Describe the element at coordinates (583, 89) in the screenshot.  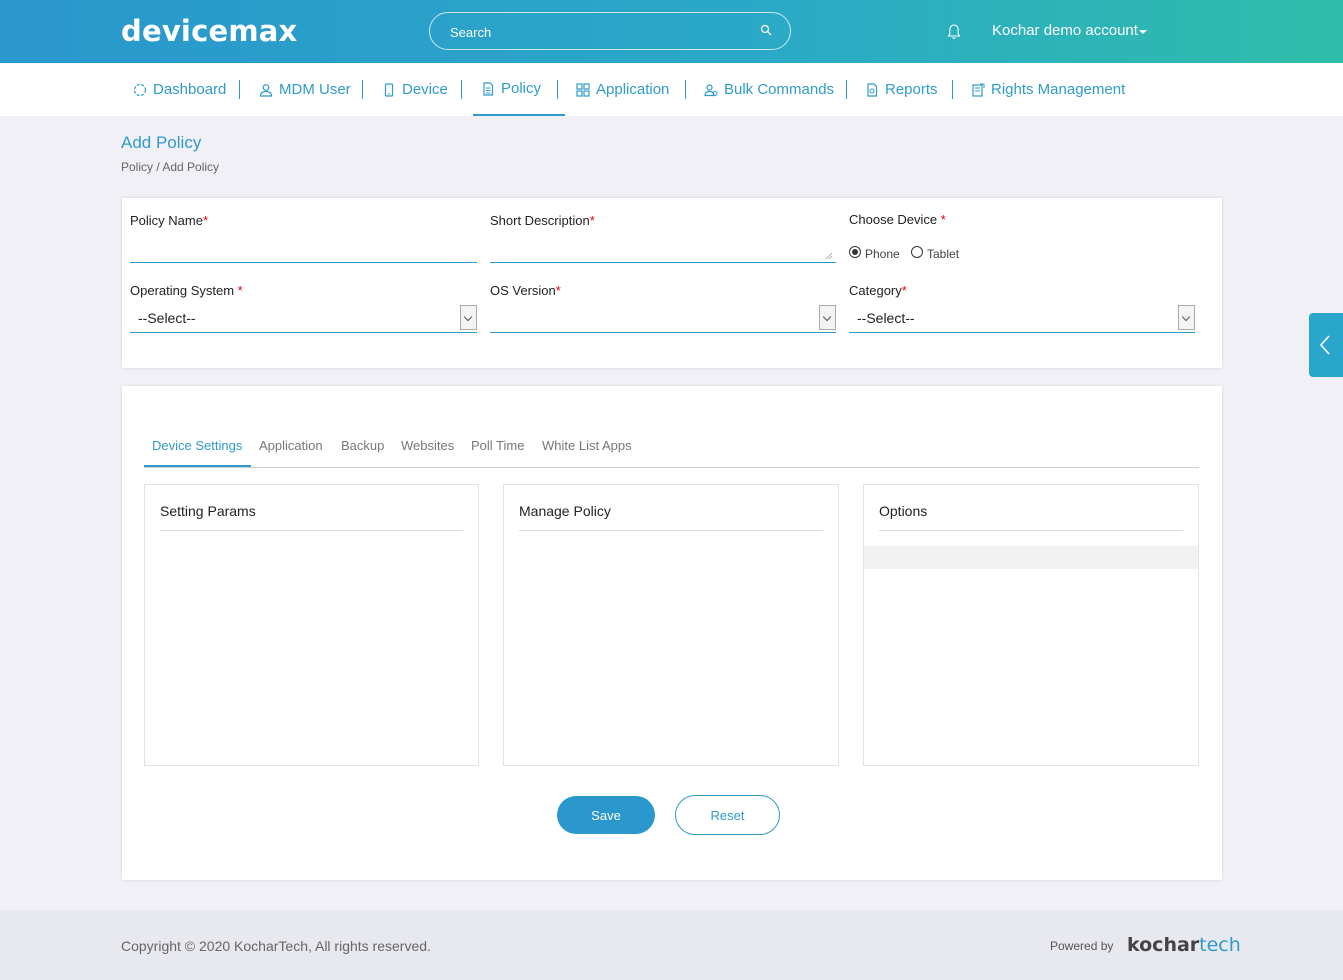
I see `grid-icon` at that location.